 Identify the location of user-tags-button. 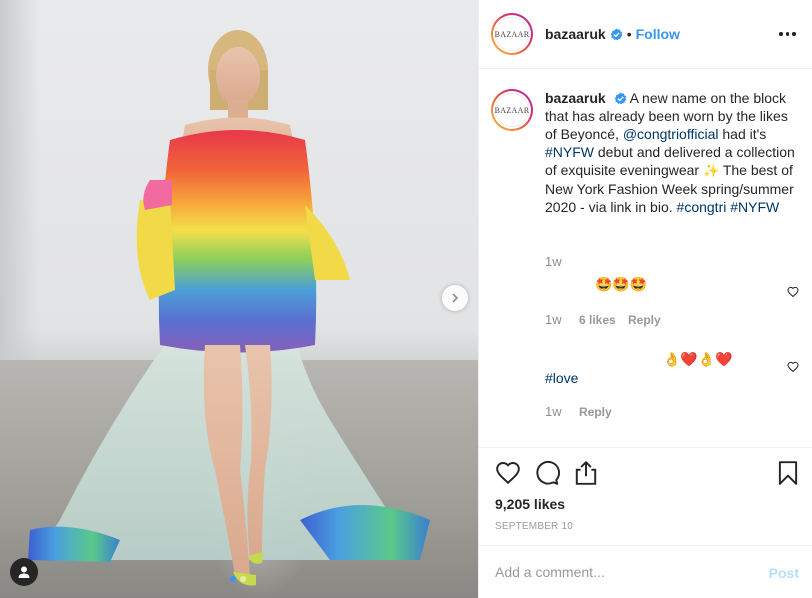
(24, 572).